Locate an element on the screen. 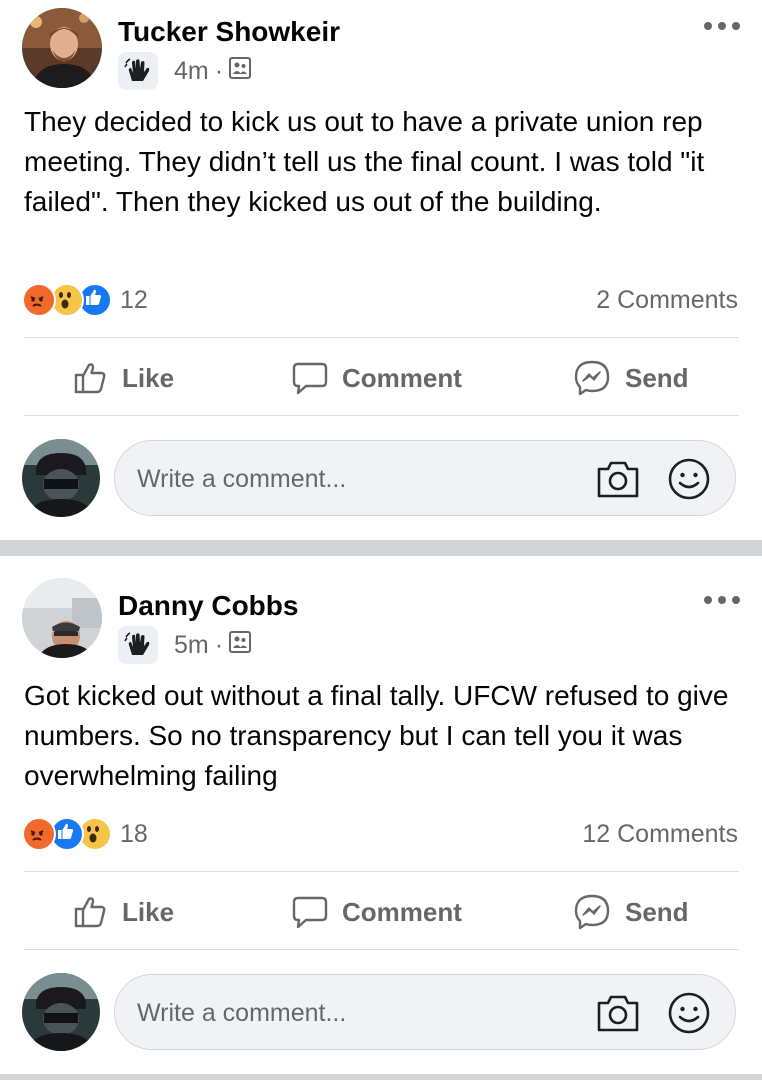 Image resolution: width=762 pixels, height=1080 pixels. post-time: 5m is located at coordinates (191, 645).